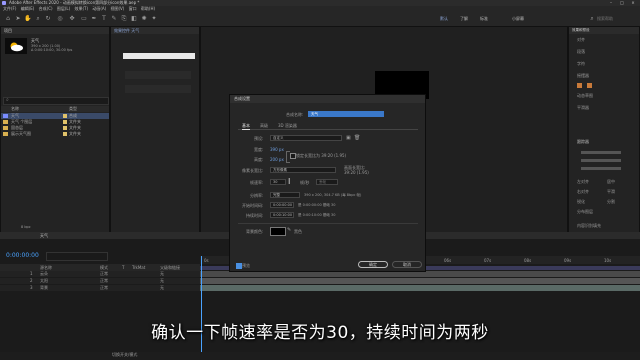 The image size is (640, 360). What do you see at coordinates (77, 256) in the screenshot?
I see `timeline-search-input` at bounding box center [77, 256].